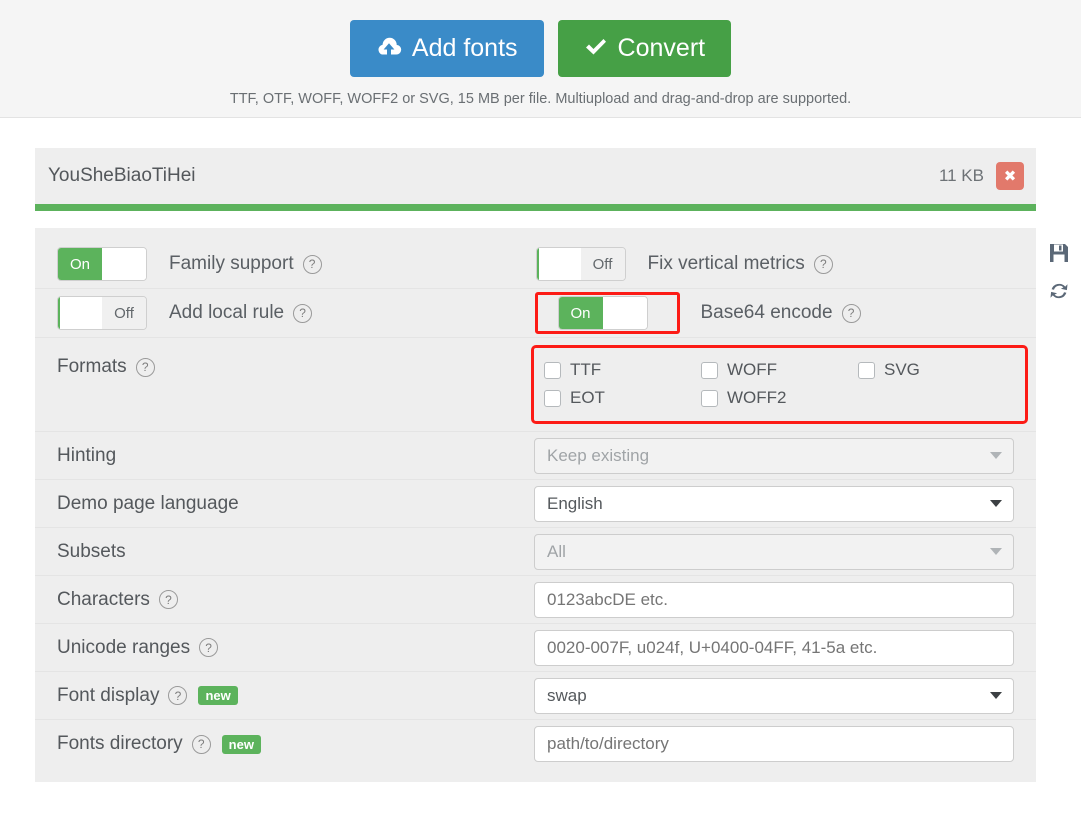 This screenshot has width=1081, height=813. Describe the element at coordinates (602, 264) in the screenshot. I see `fix-vertical-metrics-toggle-state: Off` at that location.